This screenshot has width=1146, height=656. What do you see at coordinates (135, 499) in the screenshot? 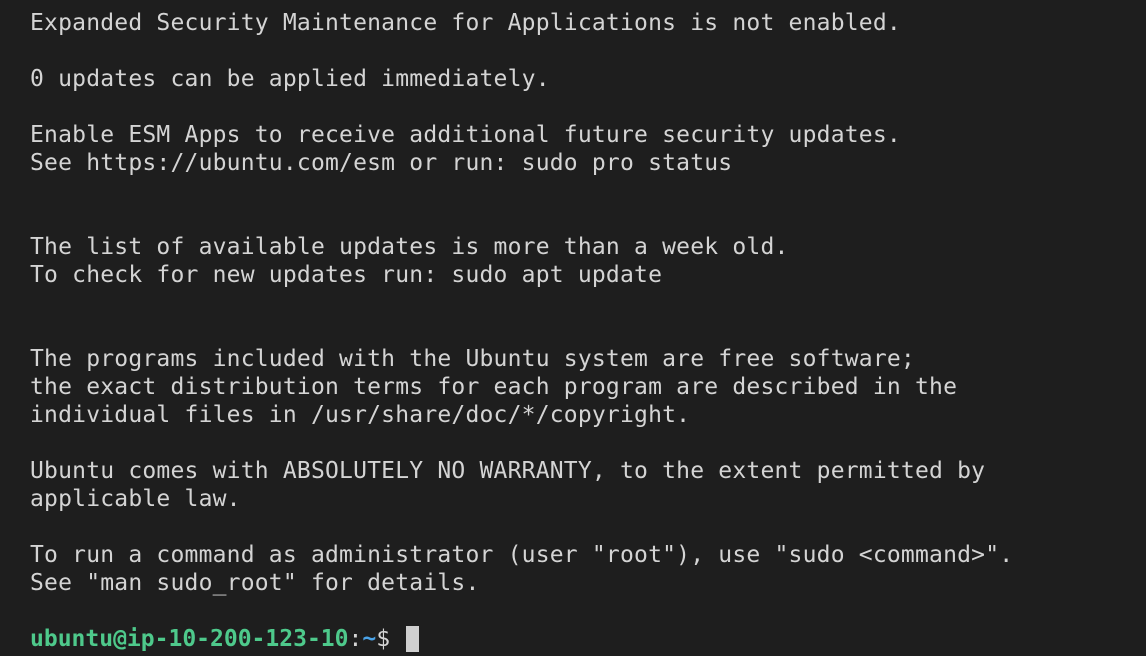
I see `output-line: applicable law.` at bounding box center [135, 499].